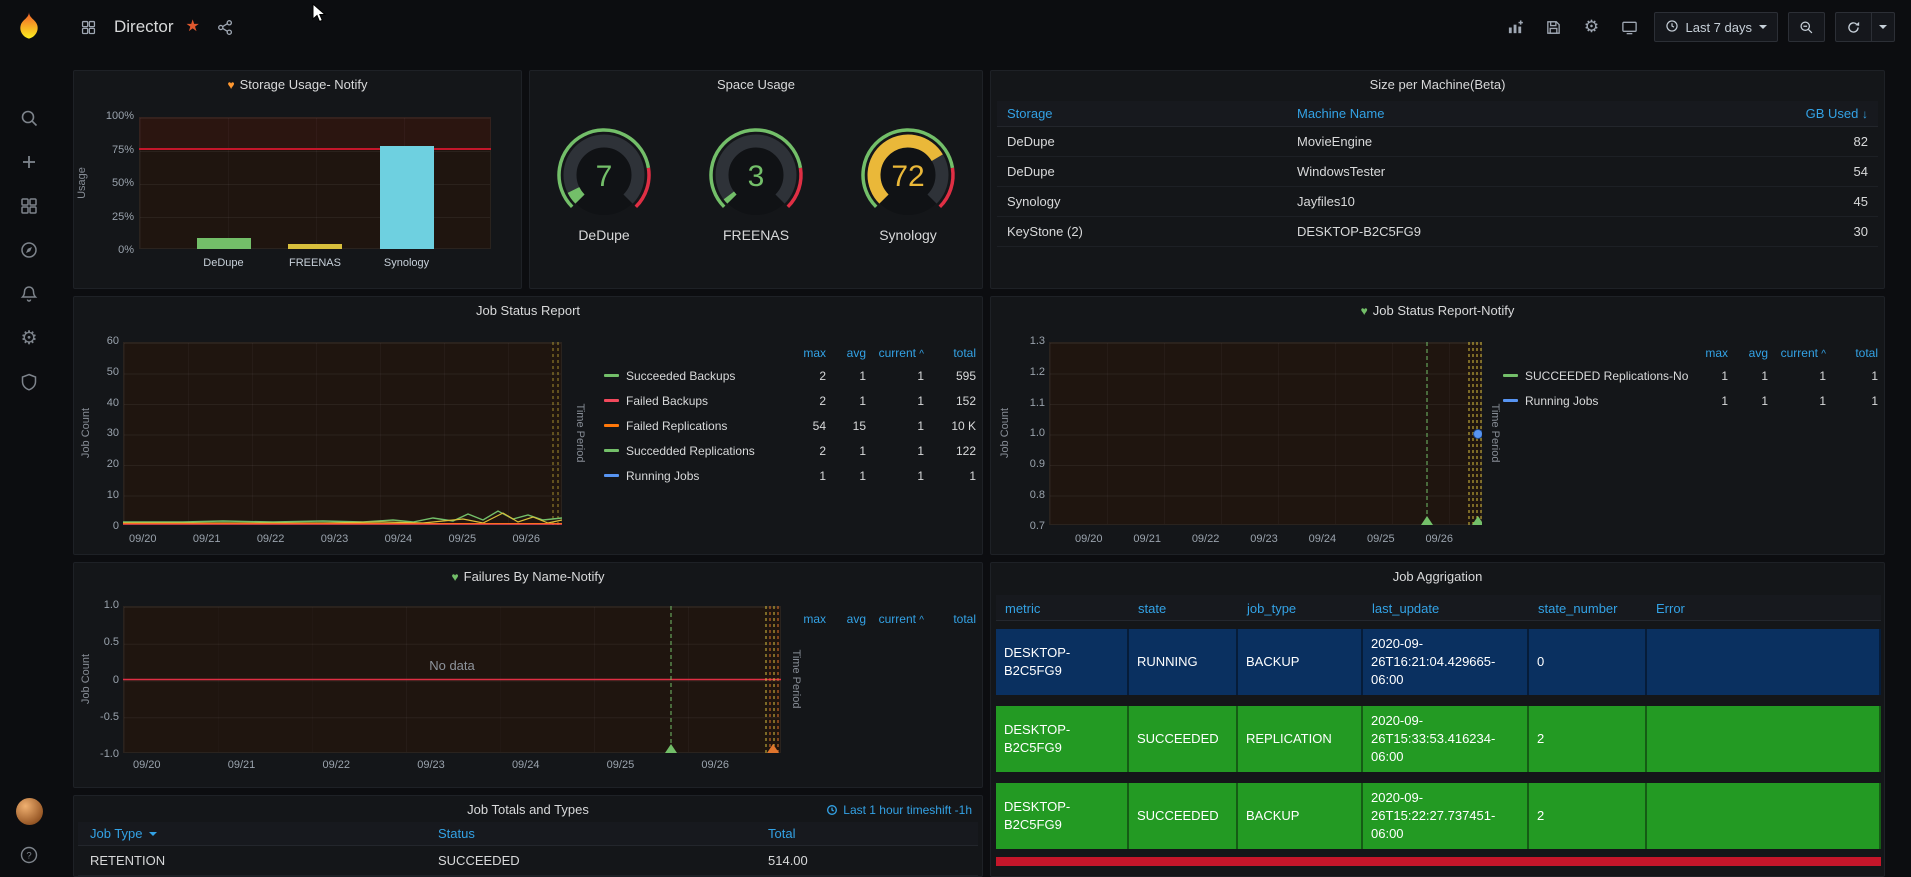  What do you see at coordinates (1022, 608) in the screenshot?
I see `column-header-metric: metric` at bounding box center [1022, 608].